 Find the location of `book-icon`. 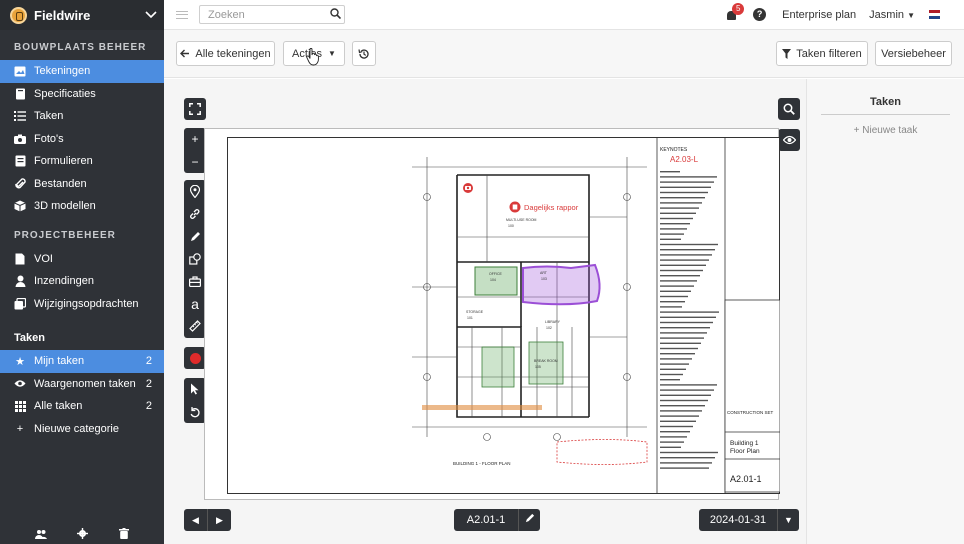

book-icon is located at coordinates (20, 94).